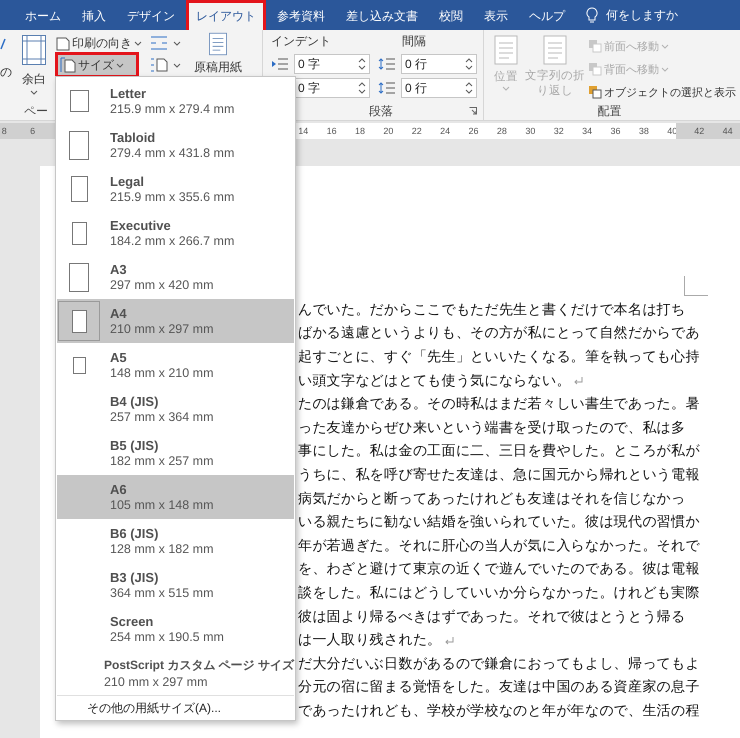  What do you see at coordinates (387, 64) in the screenshot?
I see `spacing-before-icon` at bounding box center [387, 64].